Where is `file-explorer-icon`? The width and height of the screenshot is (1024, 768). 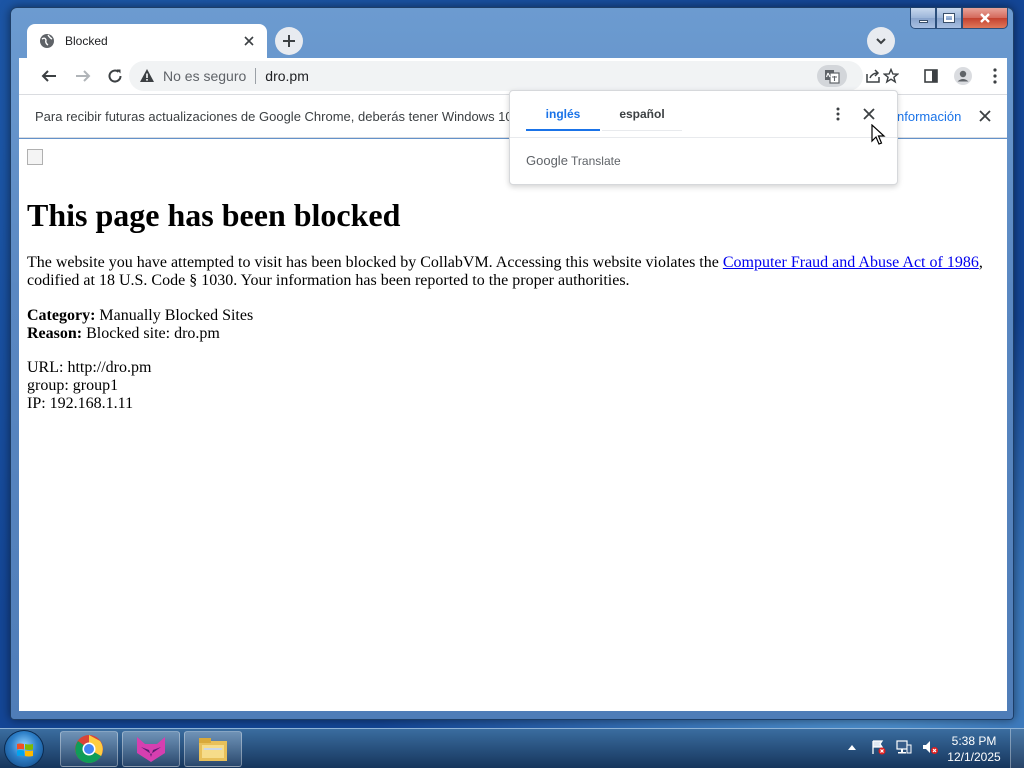
file-explorer-icon is located at coordinates (213, 749).